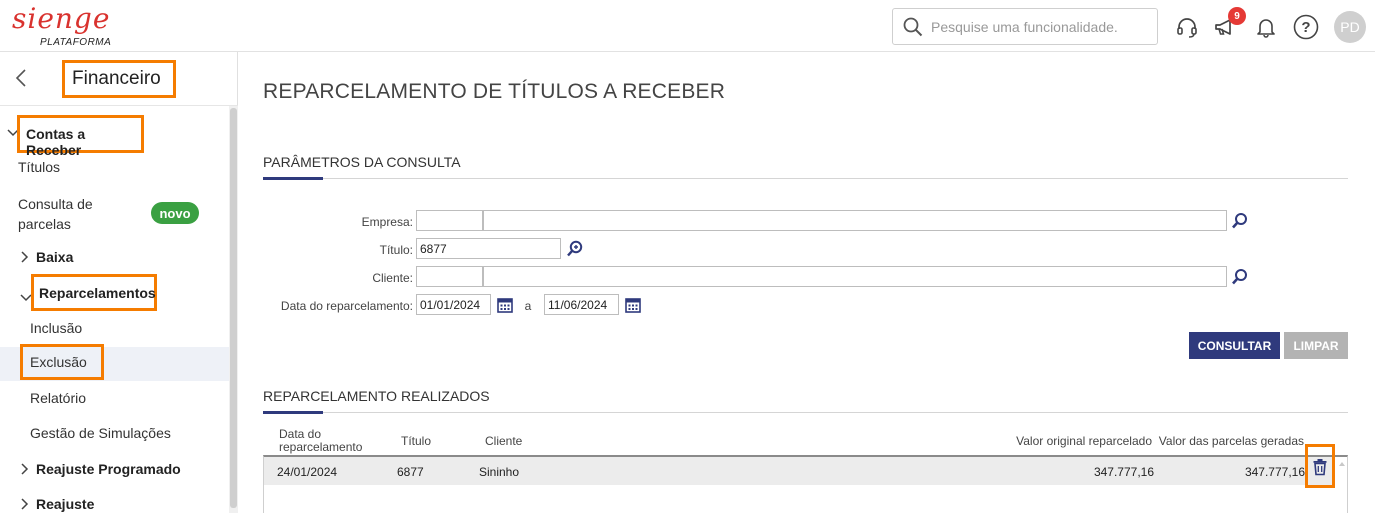 This screenshot has width=1375, height=516. I want to click on sidebar-item-titulos: Títulos, so click(39, 167).